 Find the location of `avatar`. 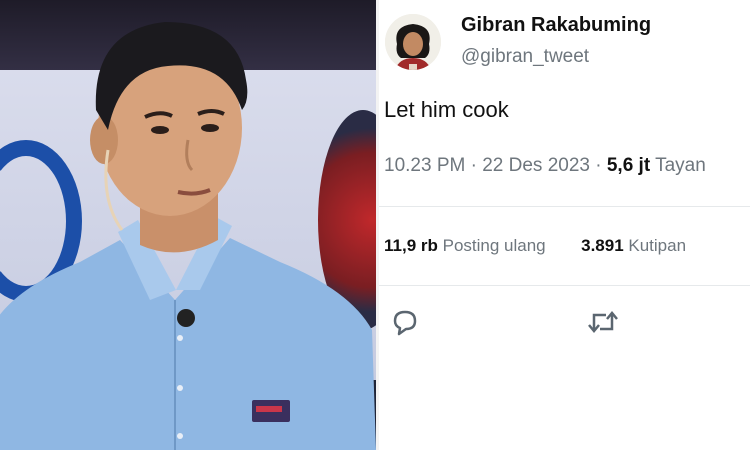

avatar is located at coordinates (413, 42).